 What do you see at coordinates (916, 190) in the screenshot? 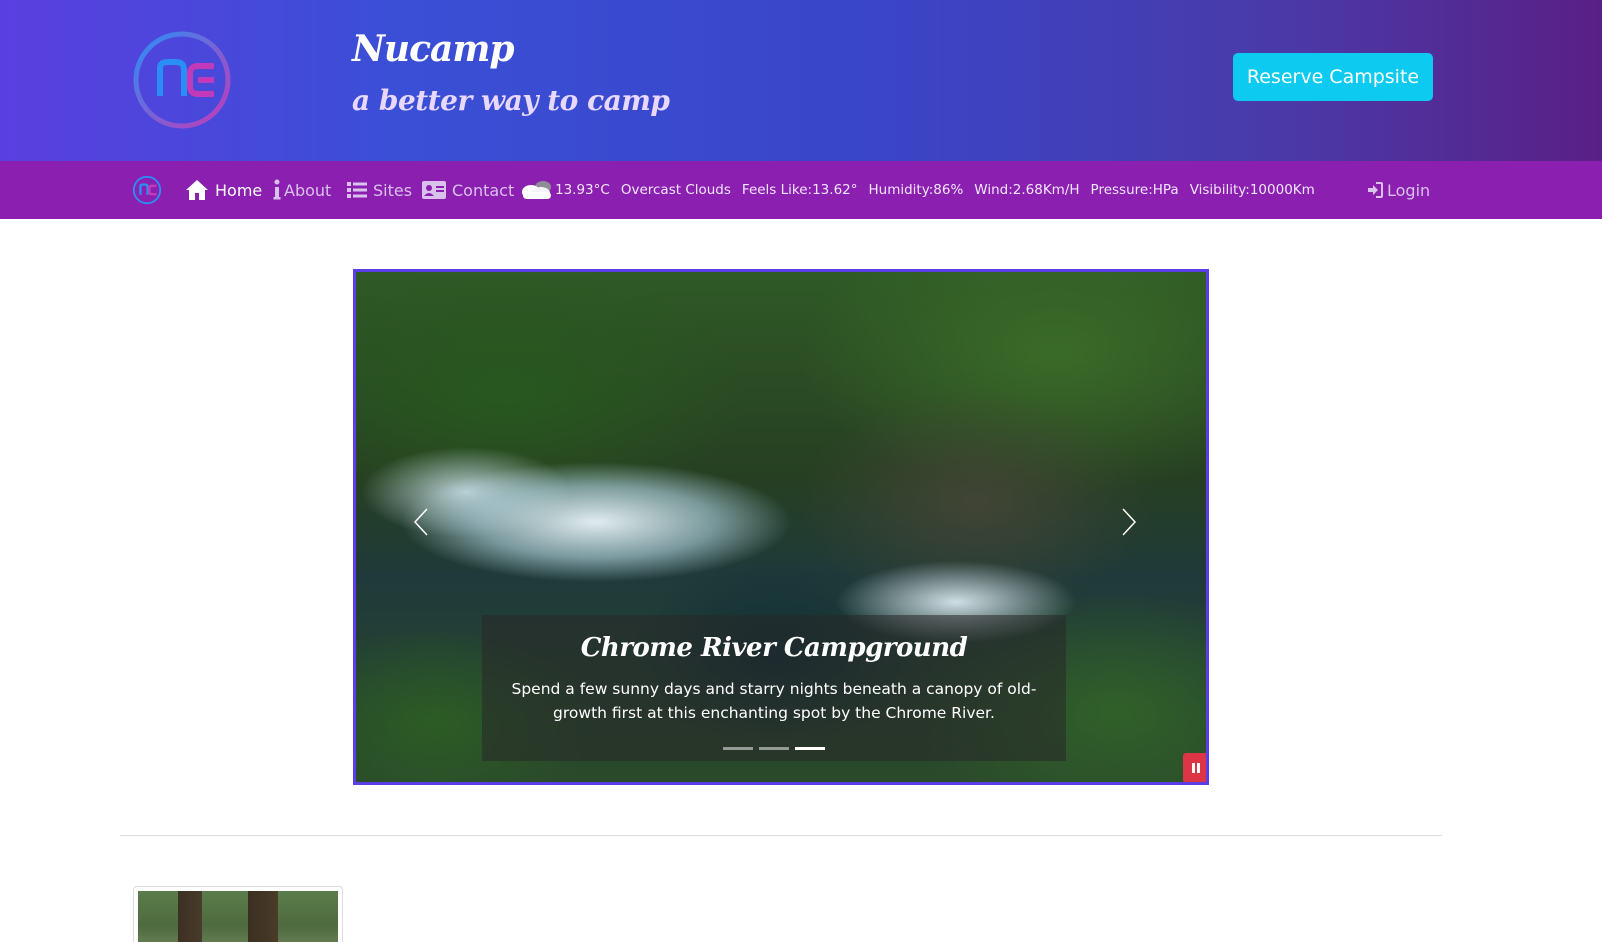
I see `weather-humidity: Humidity:86%` at bounding box center [916, 190].